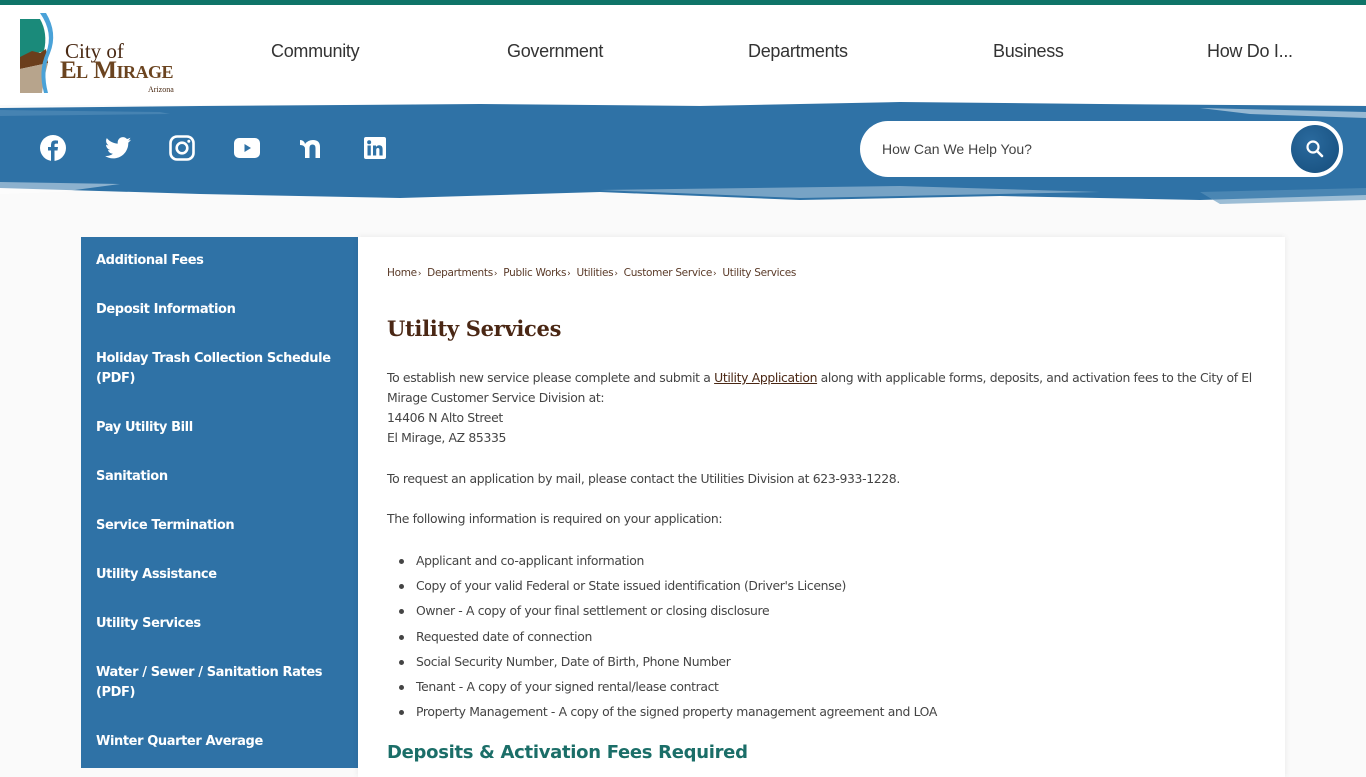 This screenshot has height=777, width=1366. Describe the element at coordinates (668, 273) in the screenshot. I see `breadcrumb-customer-service: Customer Service` at that location.